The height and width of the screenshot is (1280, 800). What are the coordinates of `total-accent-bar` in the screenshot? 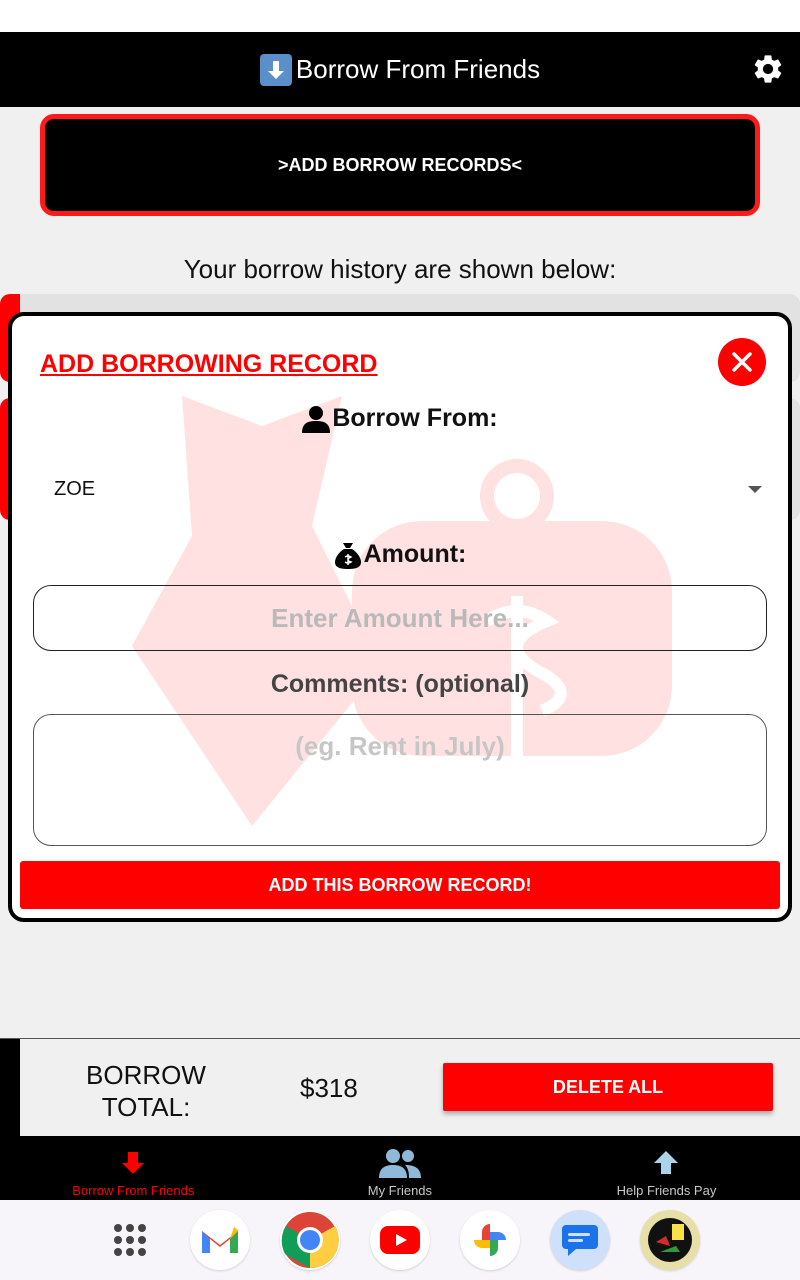 It's located at (10, 1087).